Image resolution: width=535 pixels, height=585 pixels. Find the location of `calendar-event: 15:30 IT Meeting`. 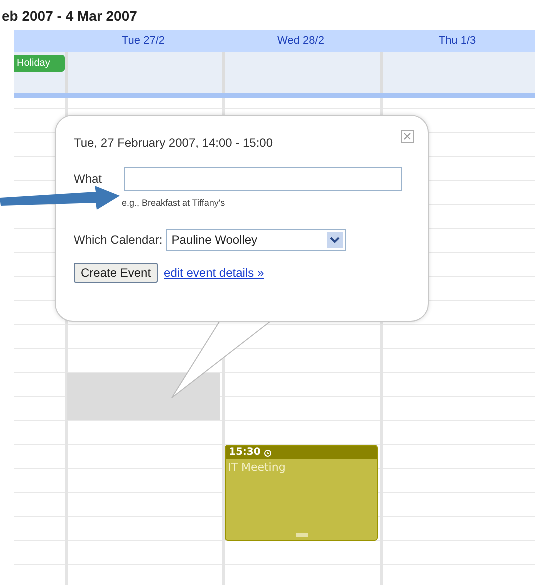

calendar-event: 15:30 IT Meeting is located at coordinates (301, 493).